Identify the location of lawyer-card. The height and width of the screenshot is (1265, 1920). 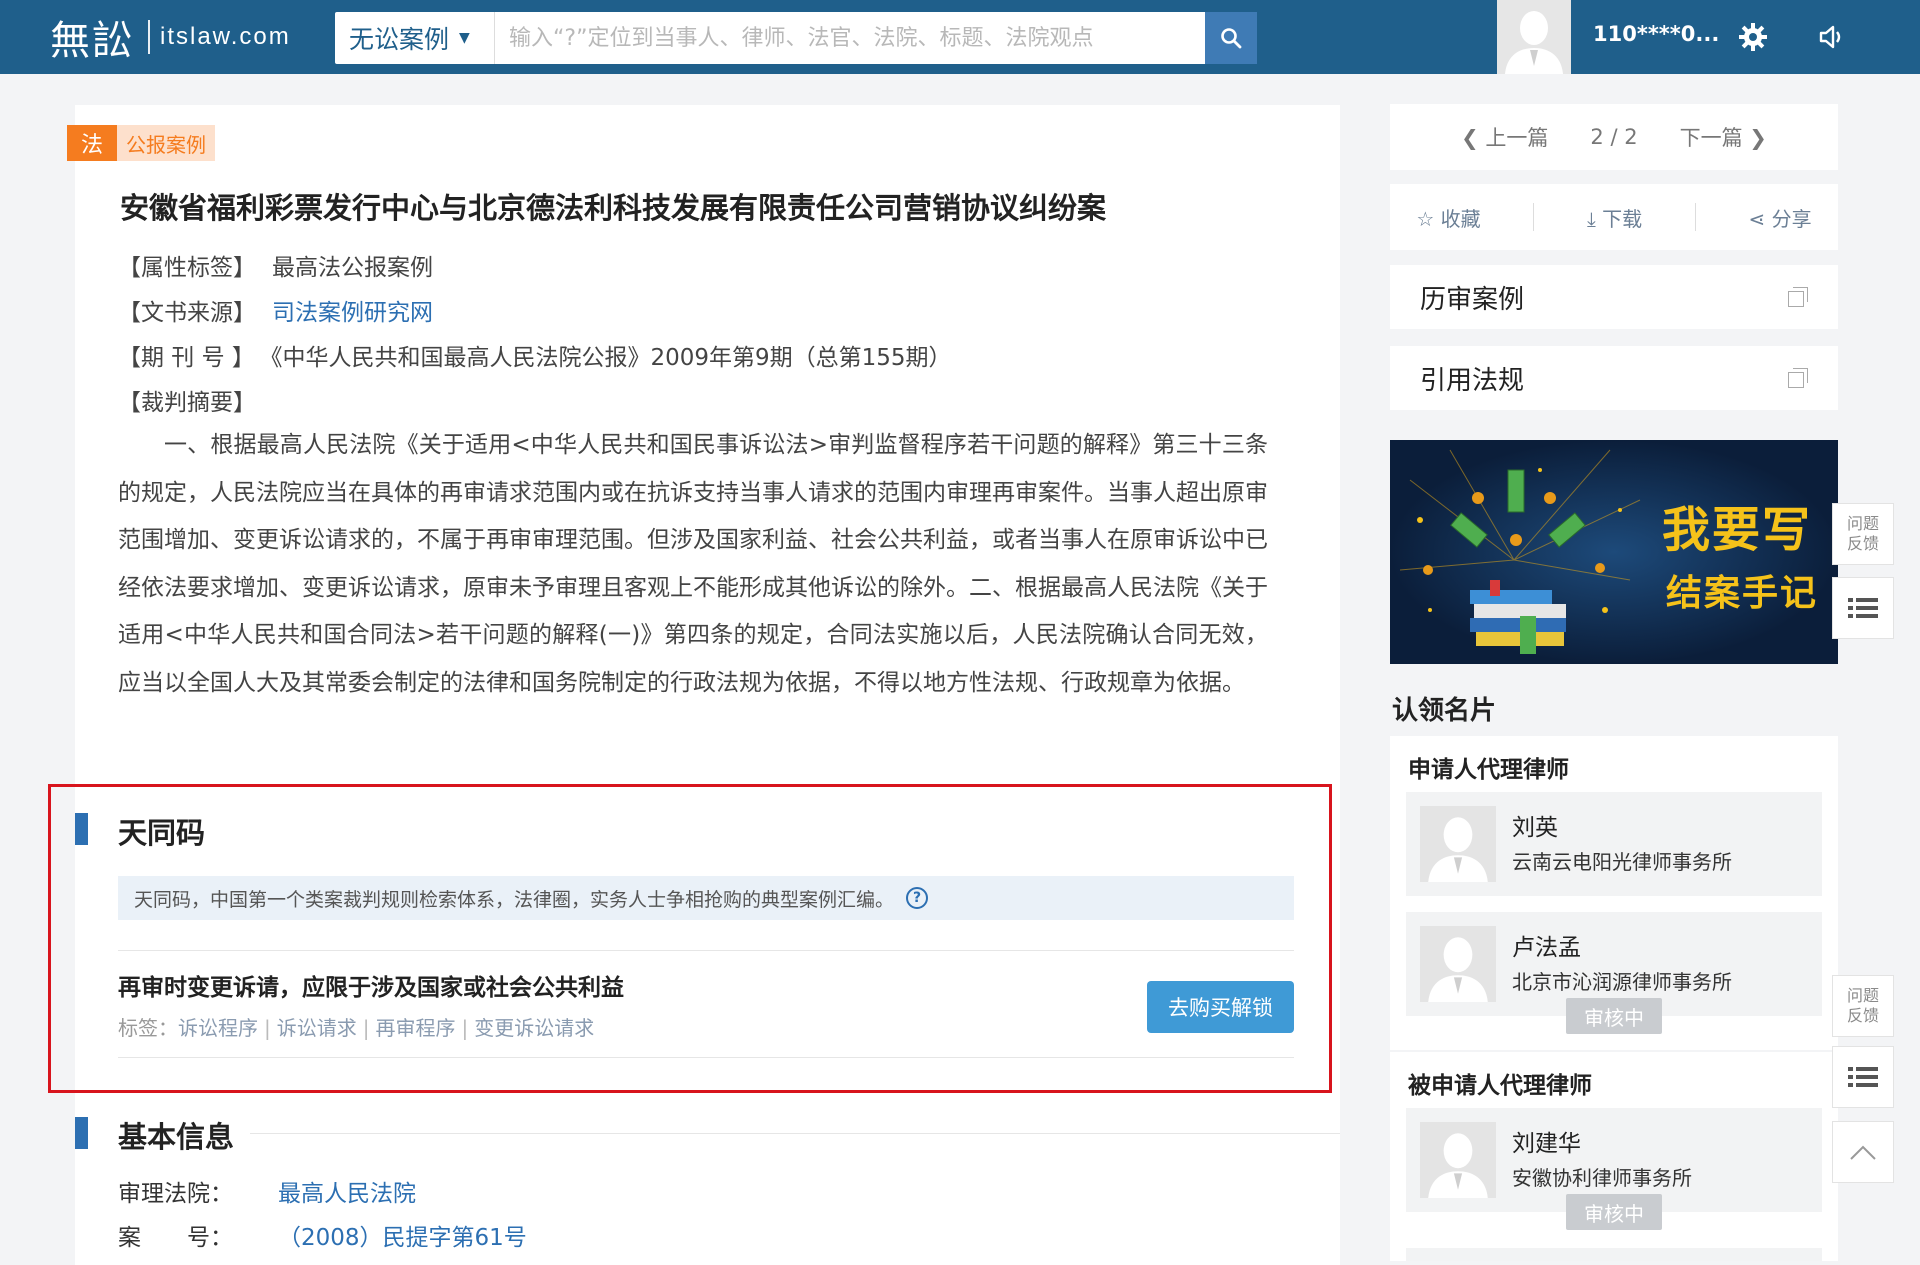
(1614, 1254).